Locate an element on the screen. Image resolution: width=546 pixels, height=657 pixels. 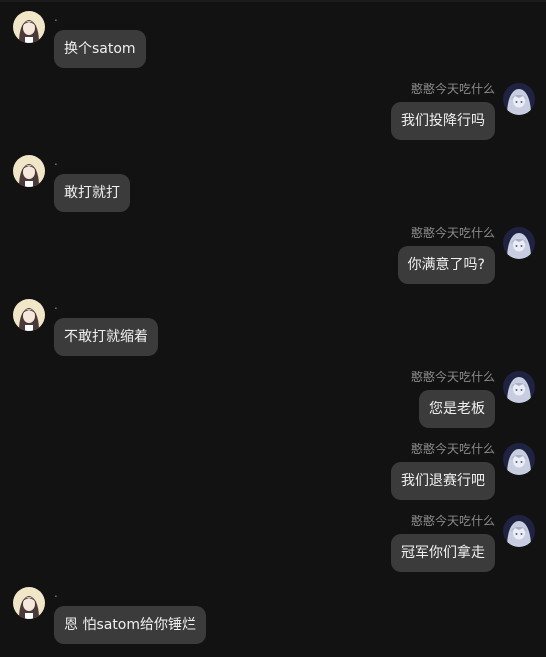
message-row: 憨憨今天吃什么 我们退赛行吧 is located at coordinates (273, 477).